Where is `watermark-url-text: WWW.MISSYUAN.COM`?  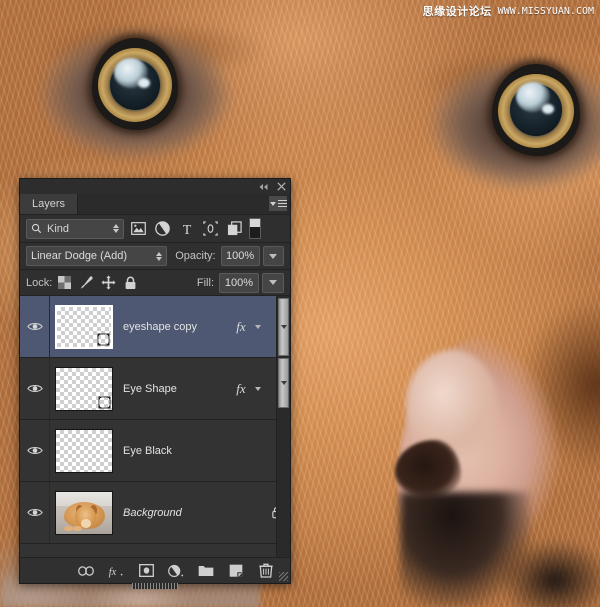 watermark-url-text: WWW.MISSYUAN.COM is located at coordinates (545, 11).